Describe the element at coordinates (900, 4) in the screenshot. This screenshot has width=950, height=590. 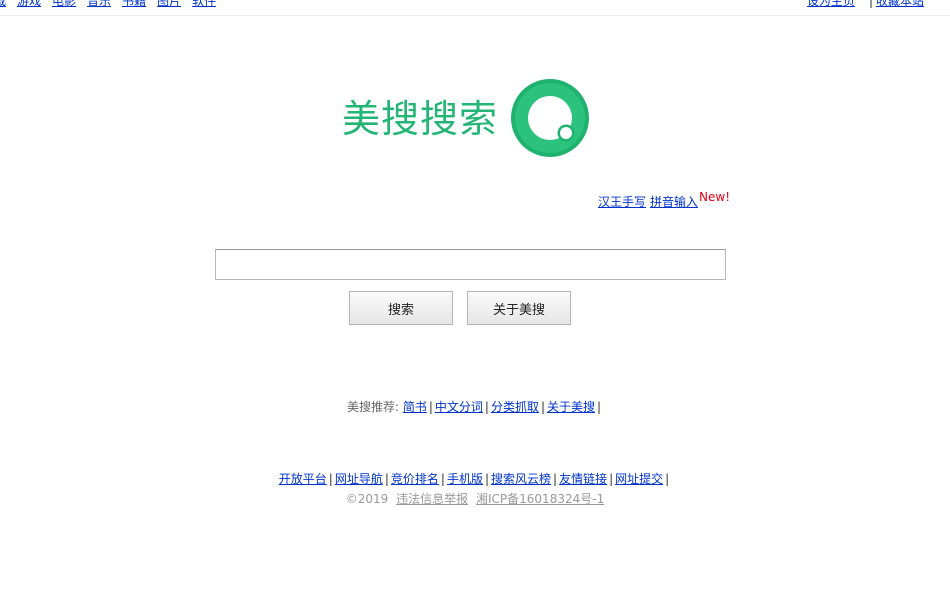
I see `bookmark-site-link: 收藏本站` at that location.